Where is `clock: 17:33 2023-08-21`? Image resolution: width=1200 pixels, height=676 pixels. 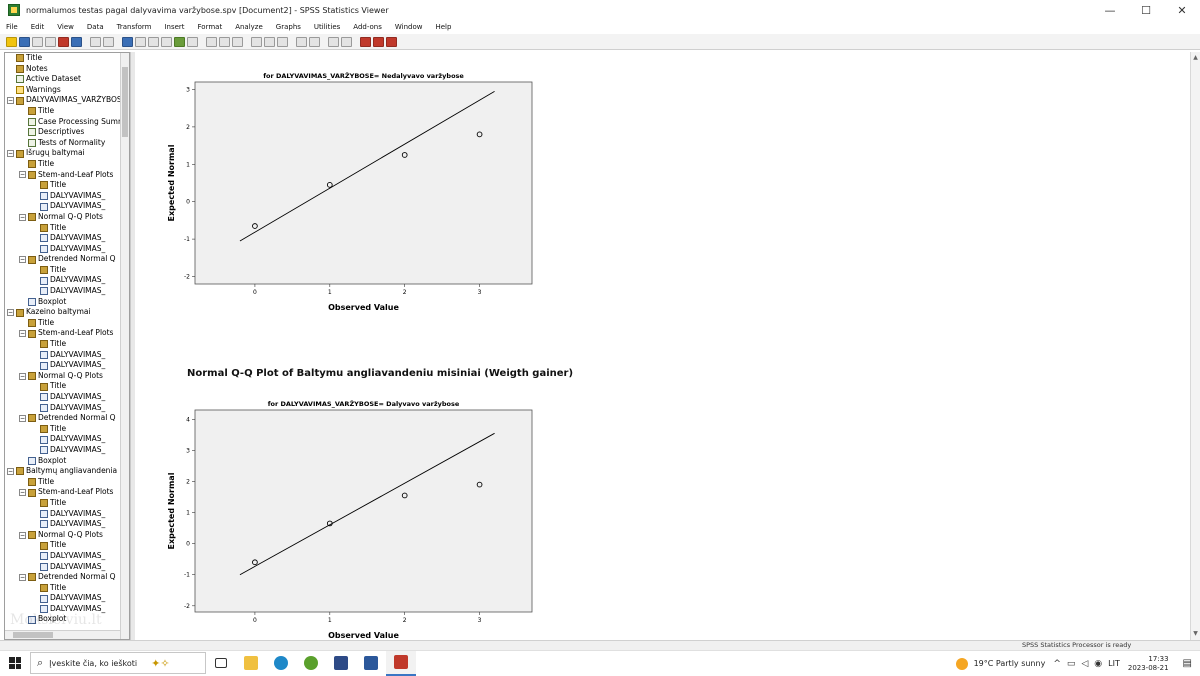
clock: 17:33 2023-08-21 is located at coordinates (1148, 664).